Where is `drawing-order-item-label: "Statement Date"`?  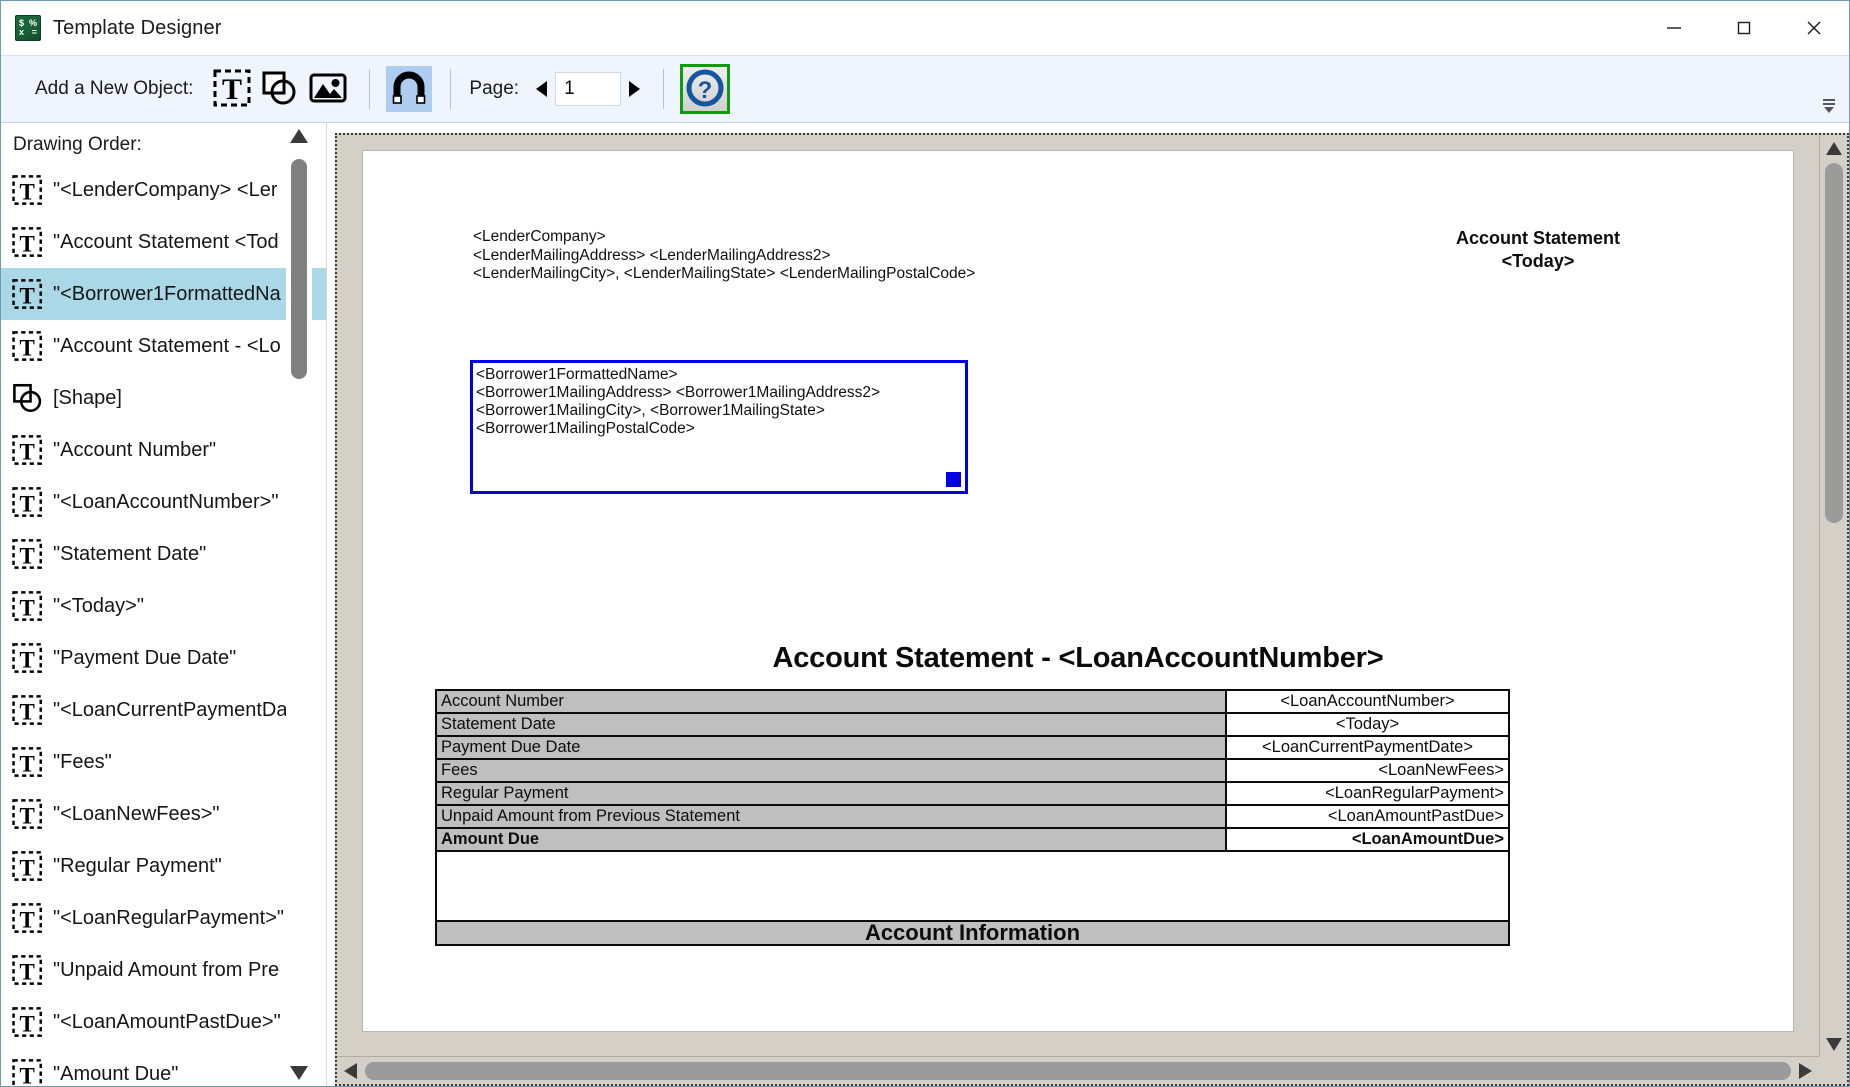
drawing-order-item-label: "Statement Date" is located at coordinates (130, 553).